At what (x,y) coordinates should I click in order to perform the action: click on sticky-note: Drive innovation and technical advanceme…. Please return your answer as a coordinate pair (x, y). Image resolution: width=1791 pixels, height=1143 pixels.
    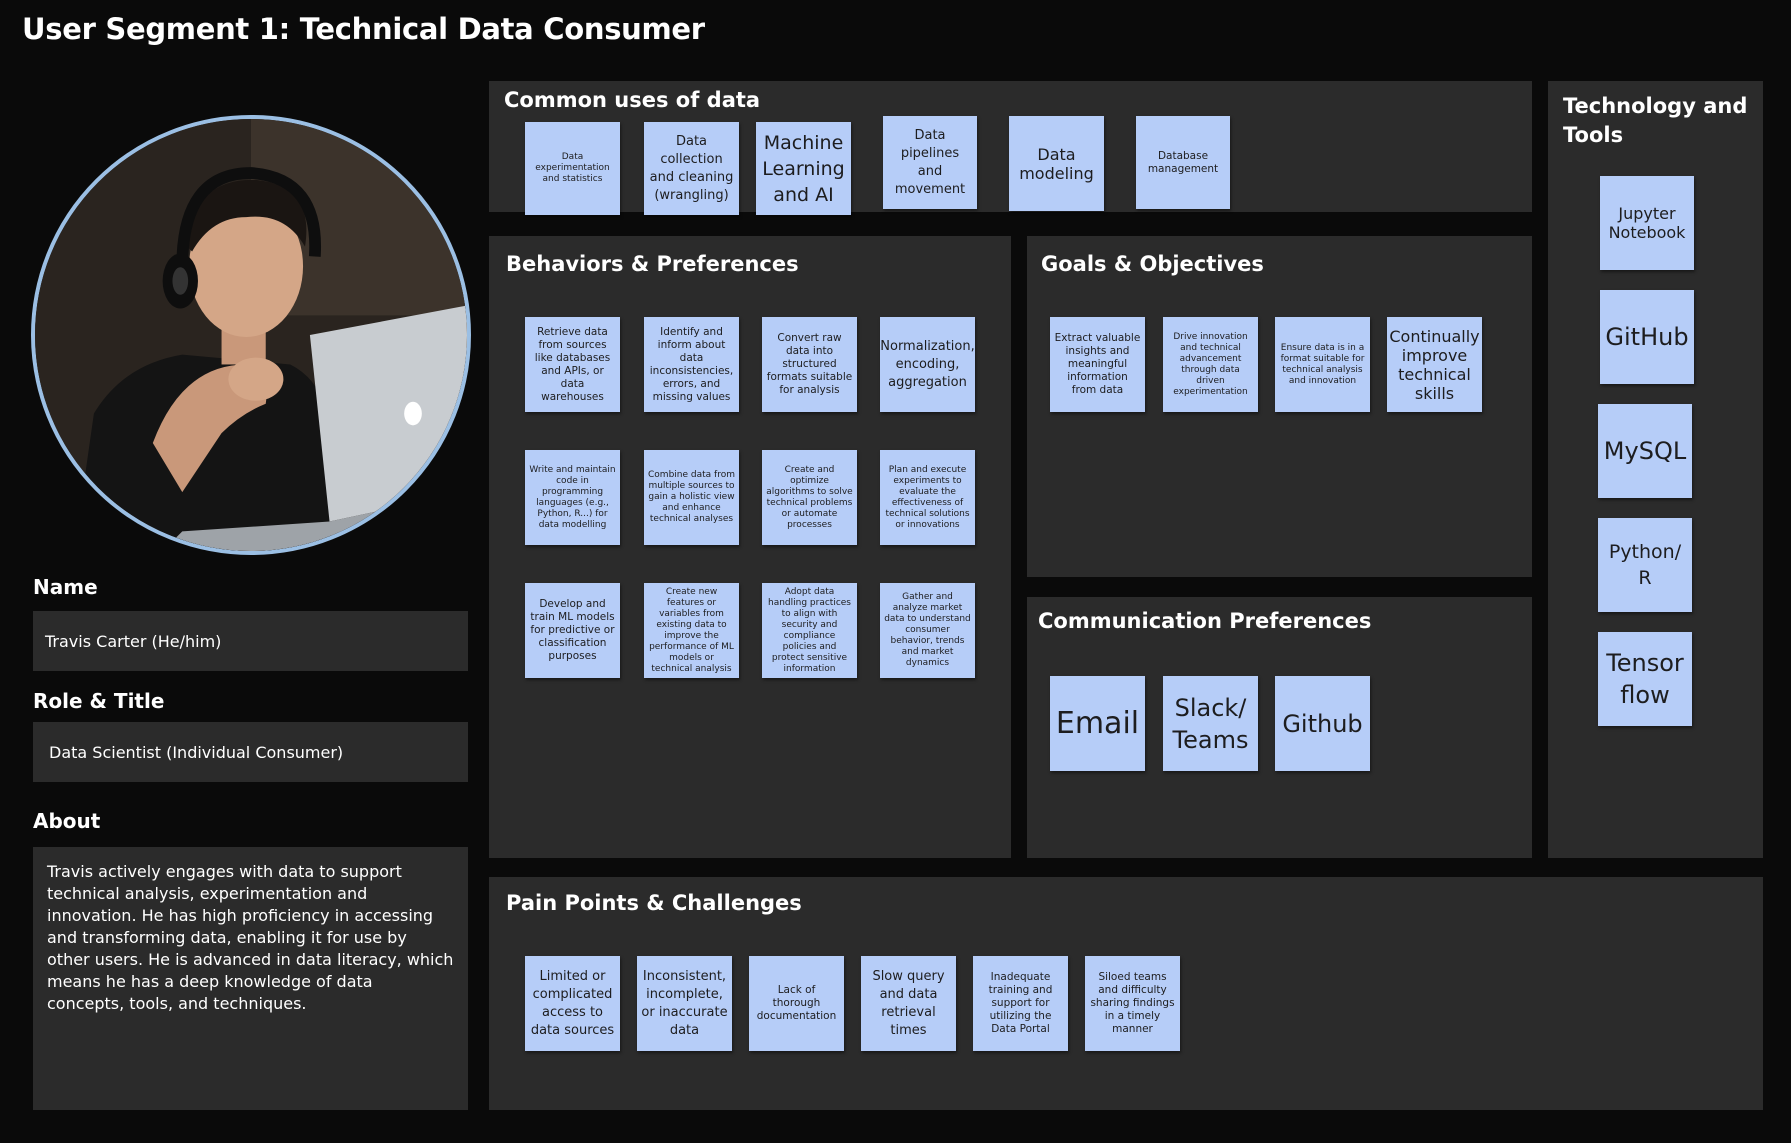
    Looking at the image, I should click on (1210, 364).